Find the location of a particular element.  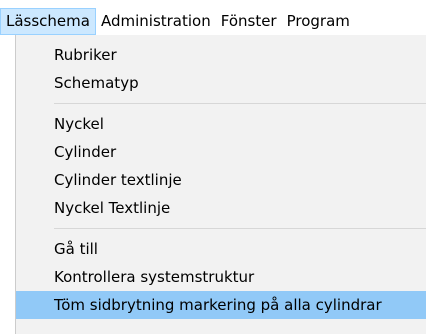

menu-item-cylinder-textlinje: Cylinder textlinje is located at coordinates (221, 180).